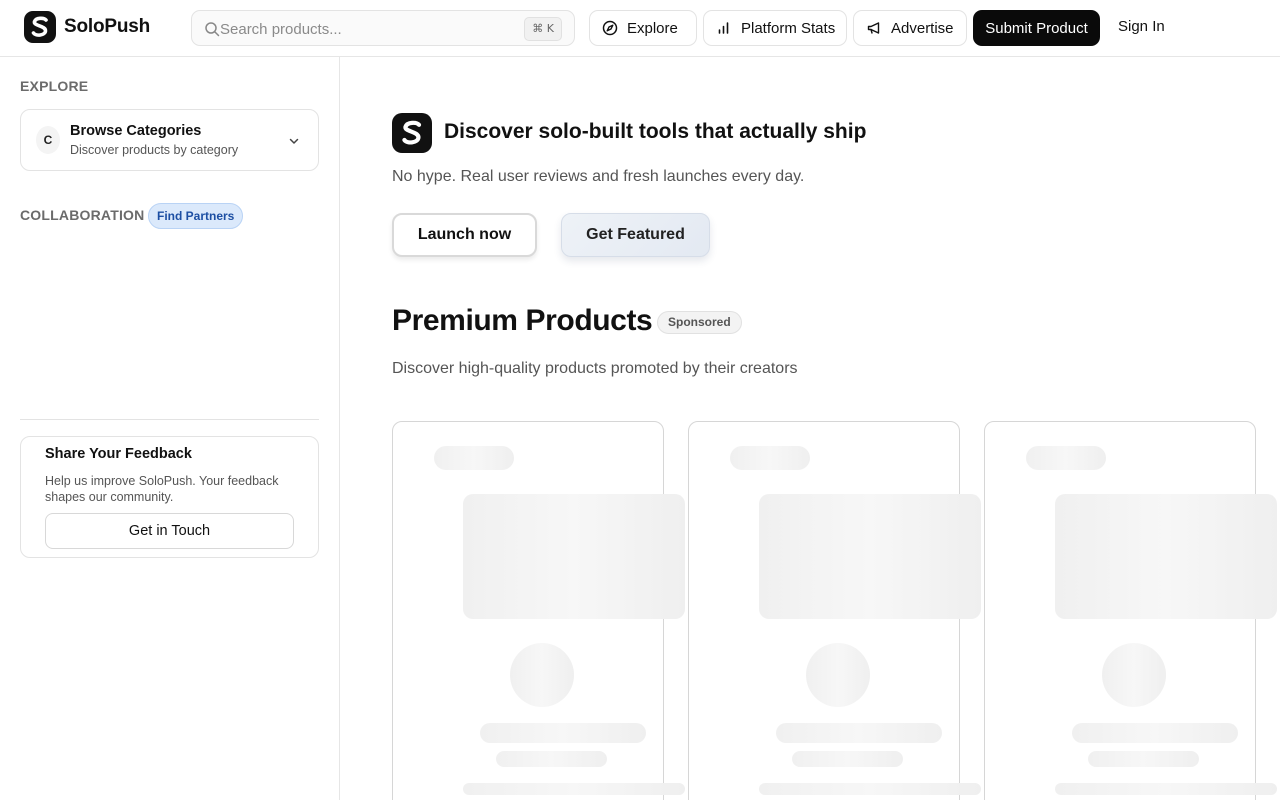  Describe the element at coordinates (169, 531) in the screenshot. I see `get-in-touch-button: Get in Touch` at that location.